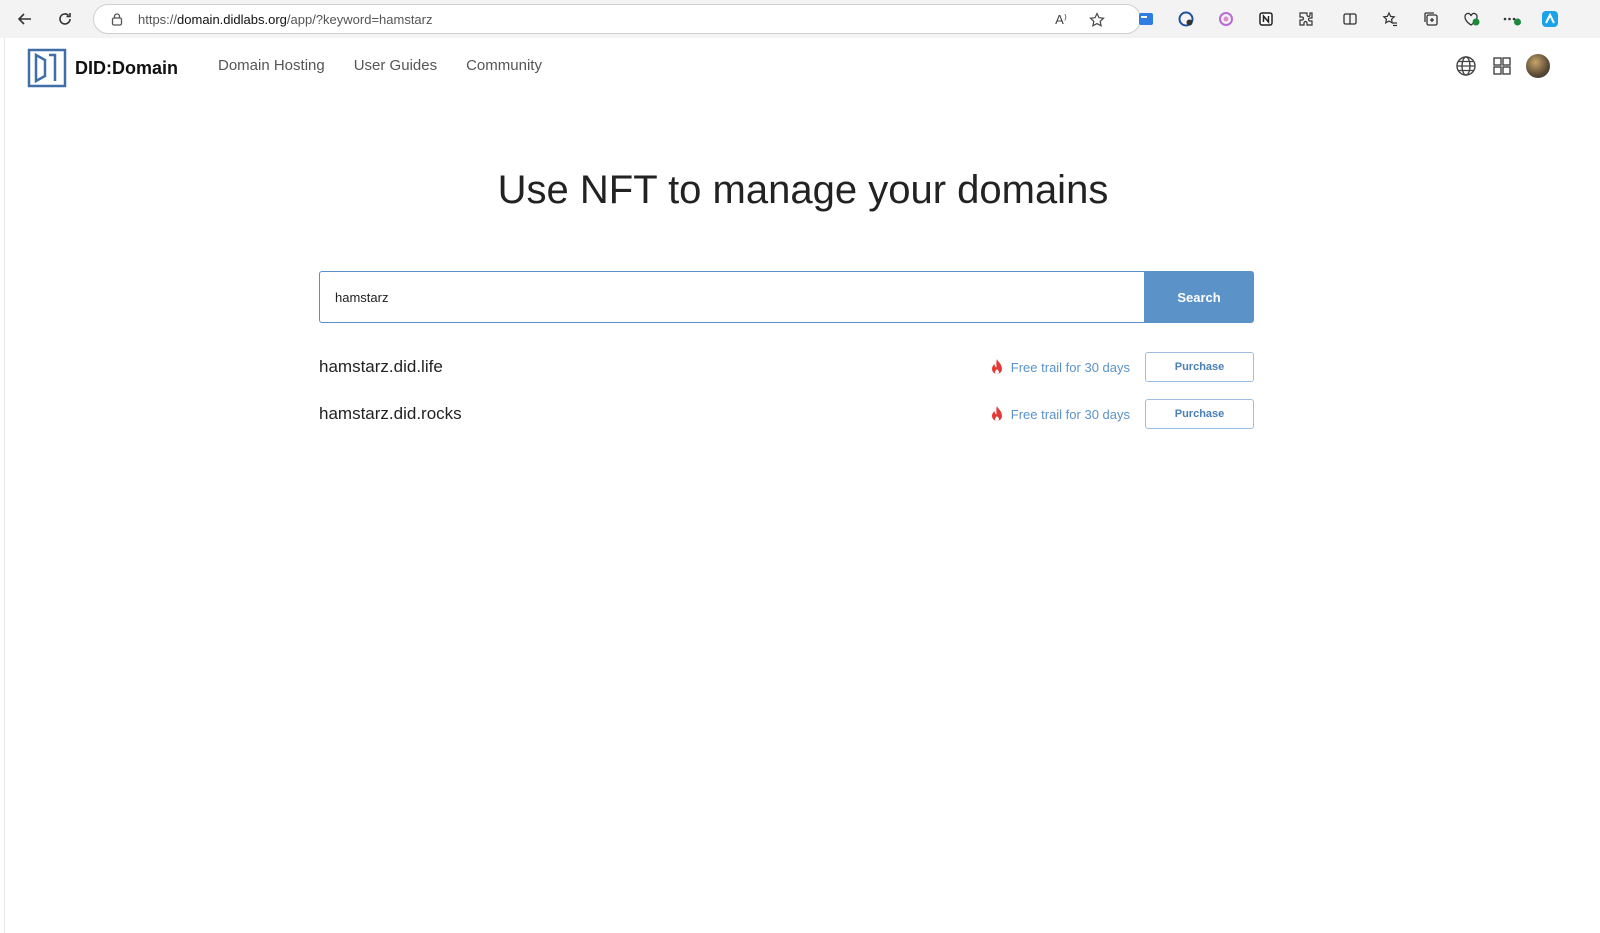 The height and width of the screenshot is (933, 1600). Describe the element at coordinates (25, 19) in the screenshot. I see `back-icon` at that location.